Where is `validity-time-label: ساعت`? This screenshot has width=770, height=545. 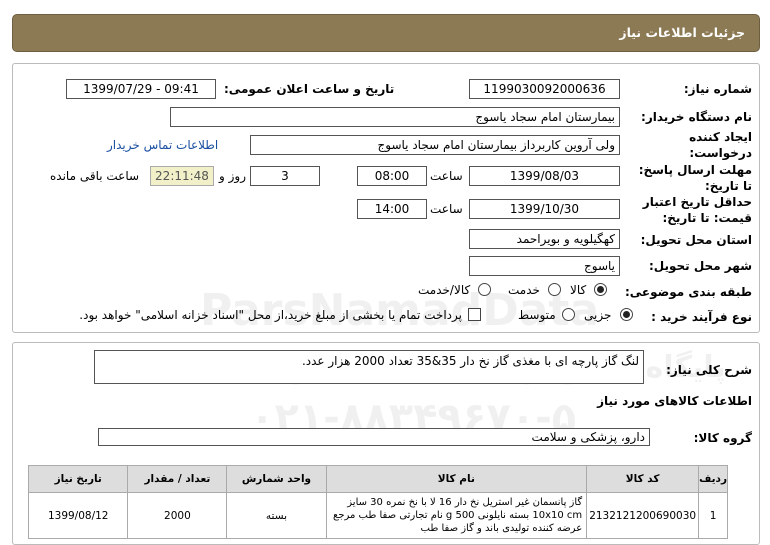
validity-time-label: ساعت is located at coordinates (446, 209).